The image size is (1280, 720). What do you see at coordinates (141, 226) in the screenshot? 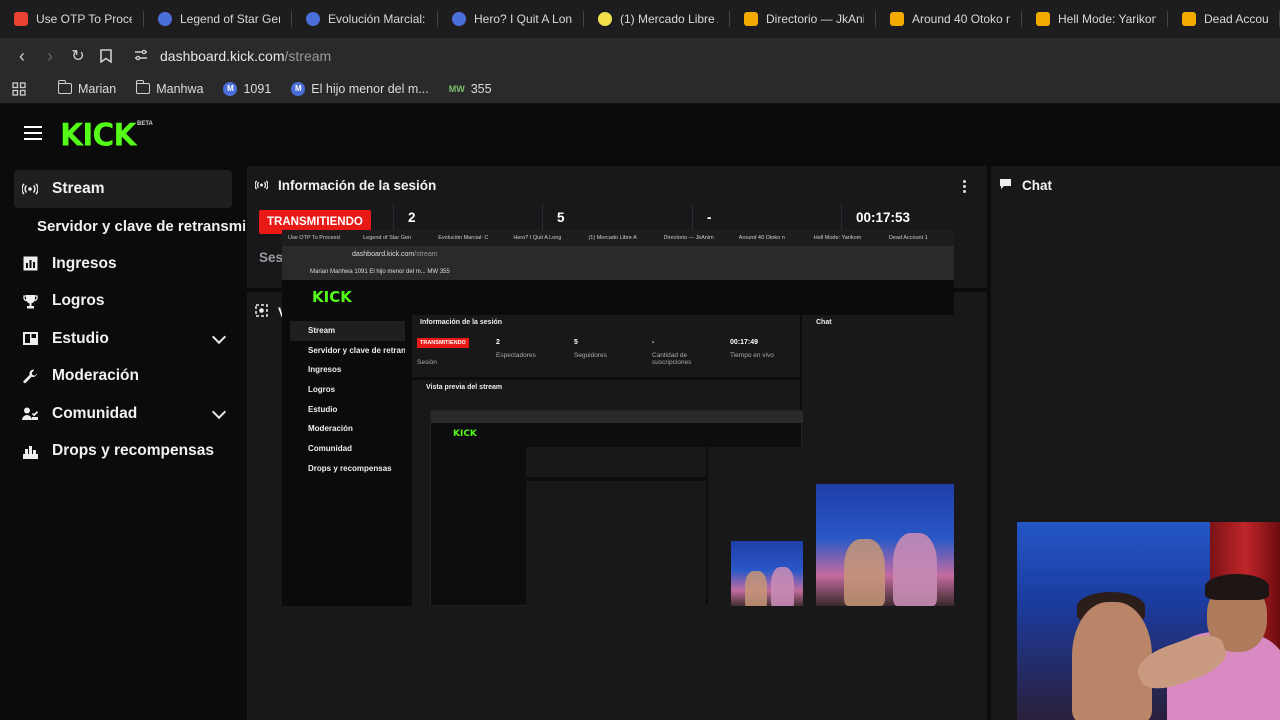
I see `sidebar-item-label: Servidor y clave de retransmisión` at bounding box center [141, 226].